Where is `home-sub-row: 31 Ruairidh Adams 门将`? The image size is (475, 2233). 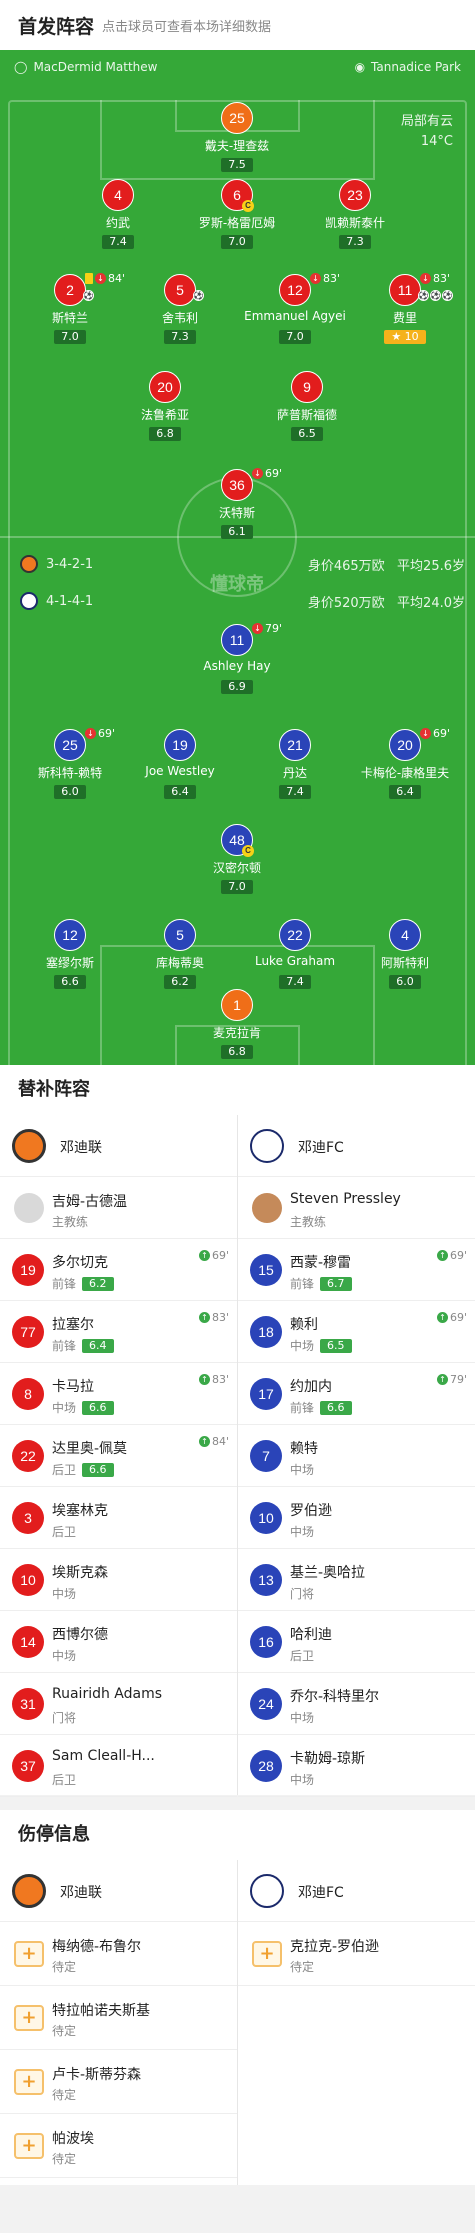
home-sub-row: 31 Ruairidh Adams 门将 is located at coordinates (118, 1704).